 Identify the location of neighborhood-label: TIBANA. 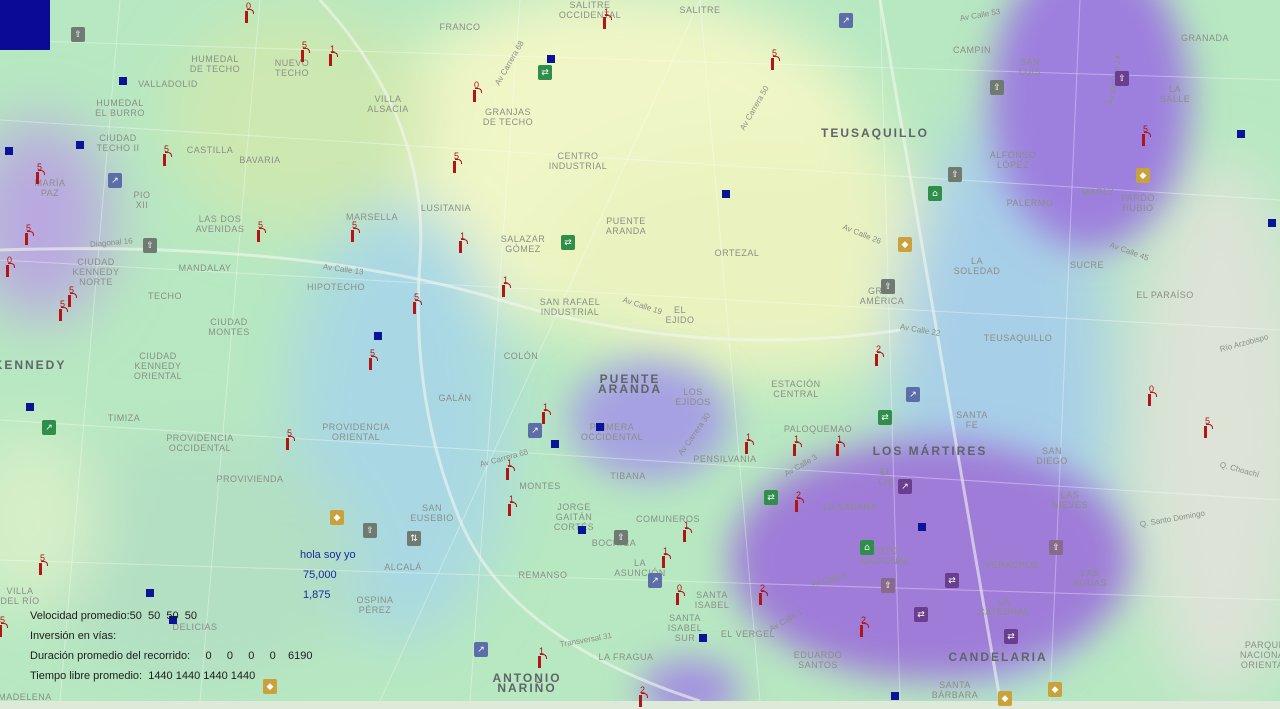
(628, 476).